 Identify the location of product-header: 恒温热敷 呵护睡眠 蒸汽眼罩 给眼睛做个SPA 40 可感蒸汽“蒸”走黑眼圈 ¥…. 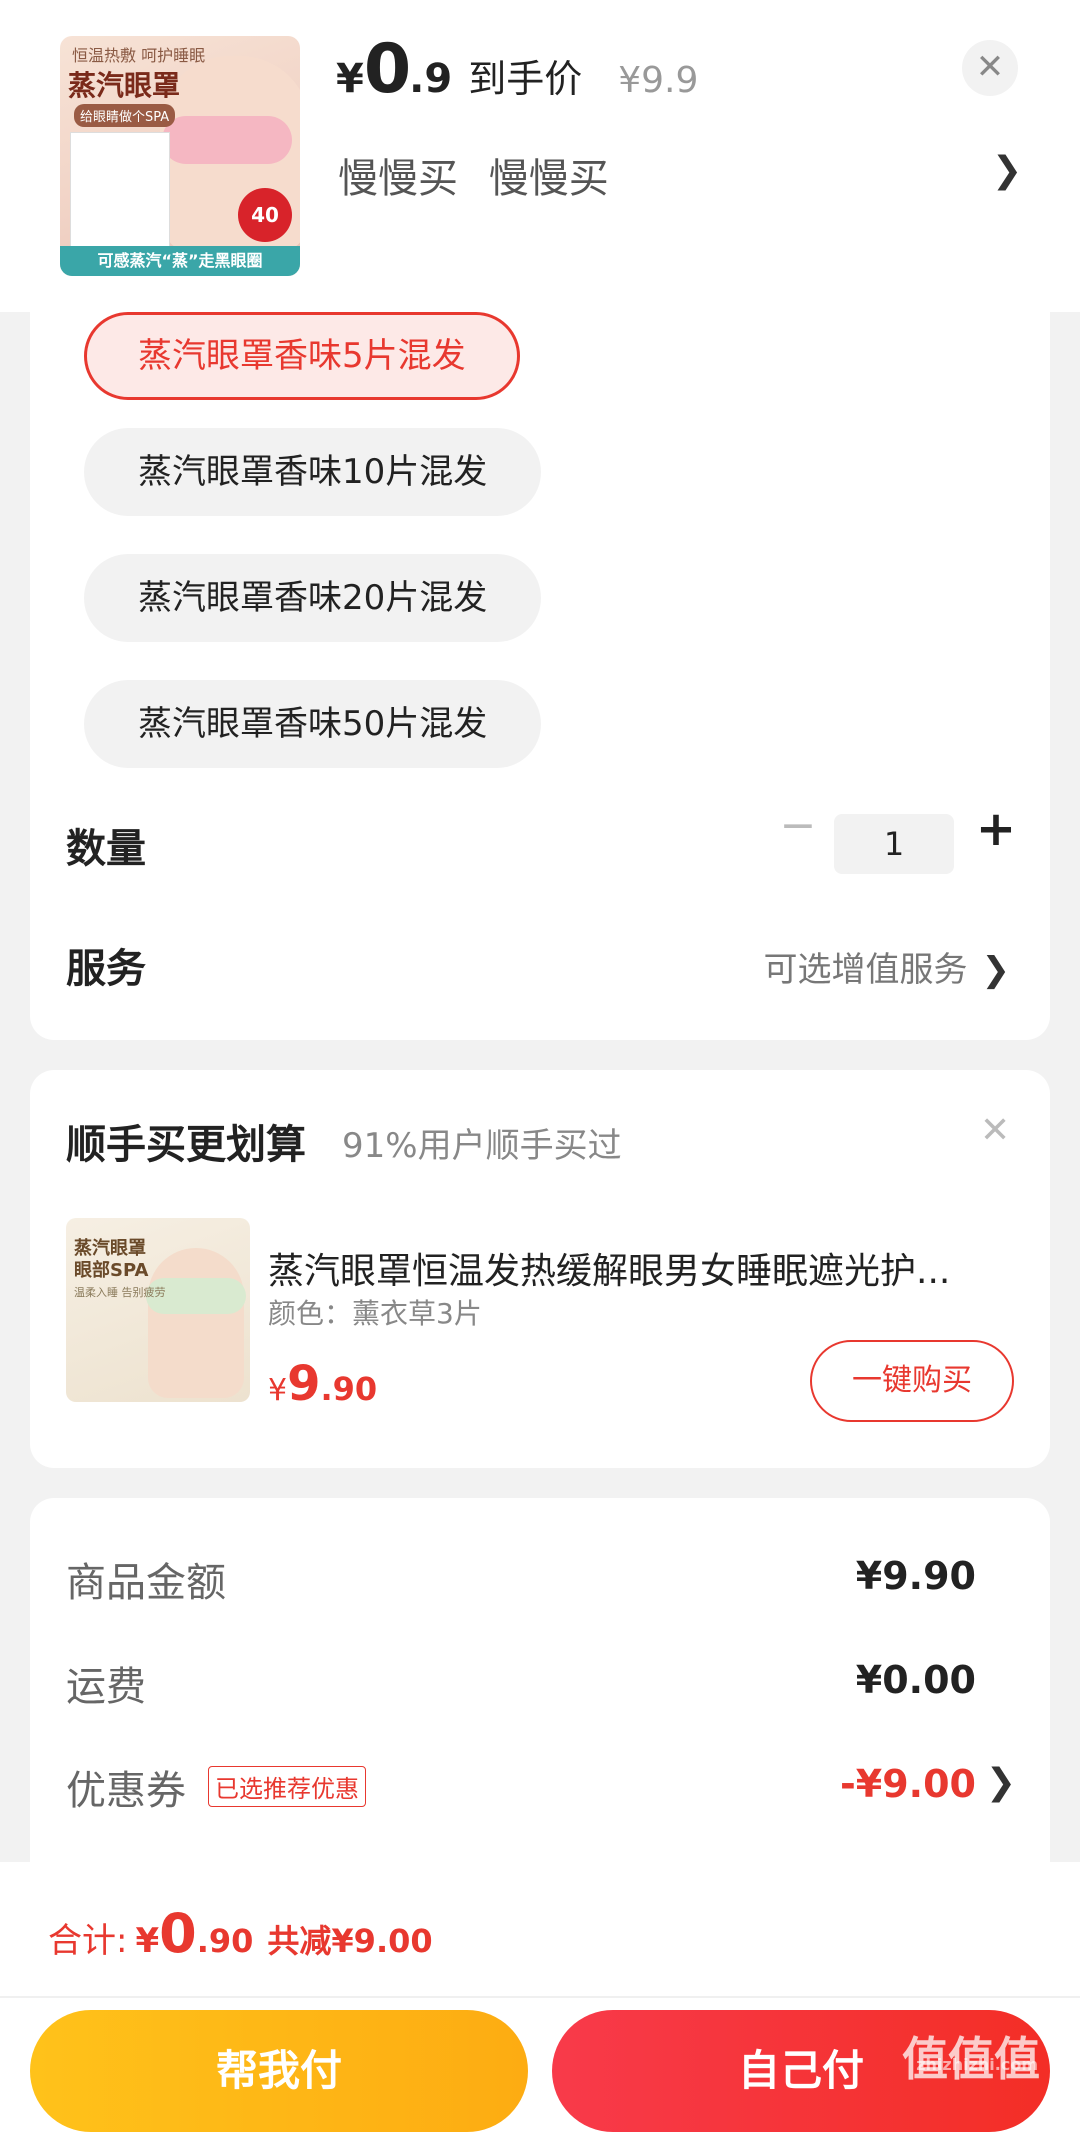
(540, 156).